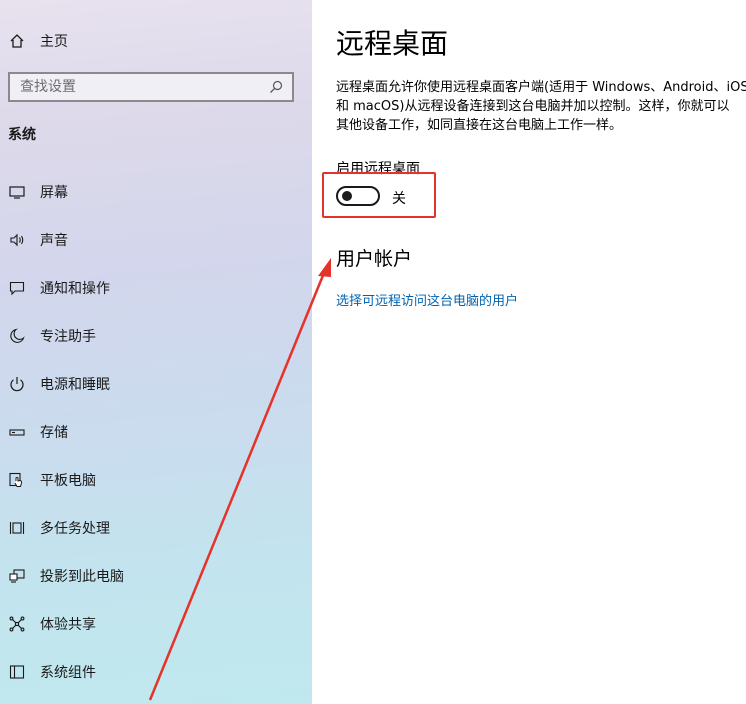 This screenshot has width=746, height=704. What do you see at coordinates (156, 624) in the screenshot?
I see `sidebar-item-shared-experiences: 体验共享` at bounding box center [156, 624].